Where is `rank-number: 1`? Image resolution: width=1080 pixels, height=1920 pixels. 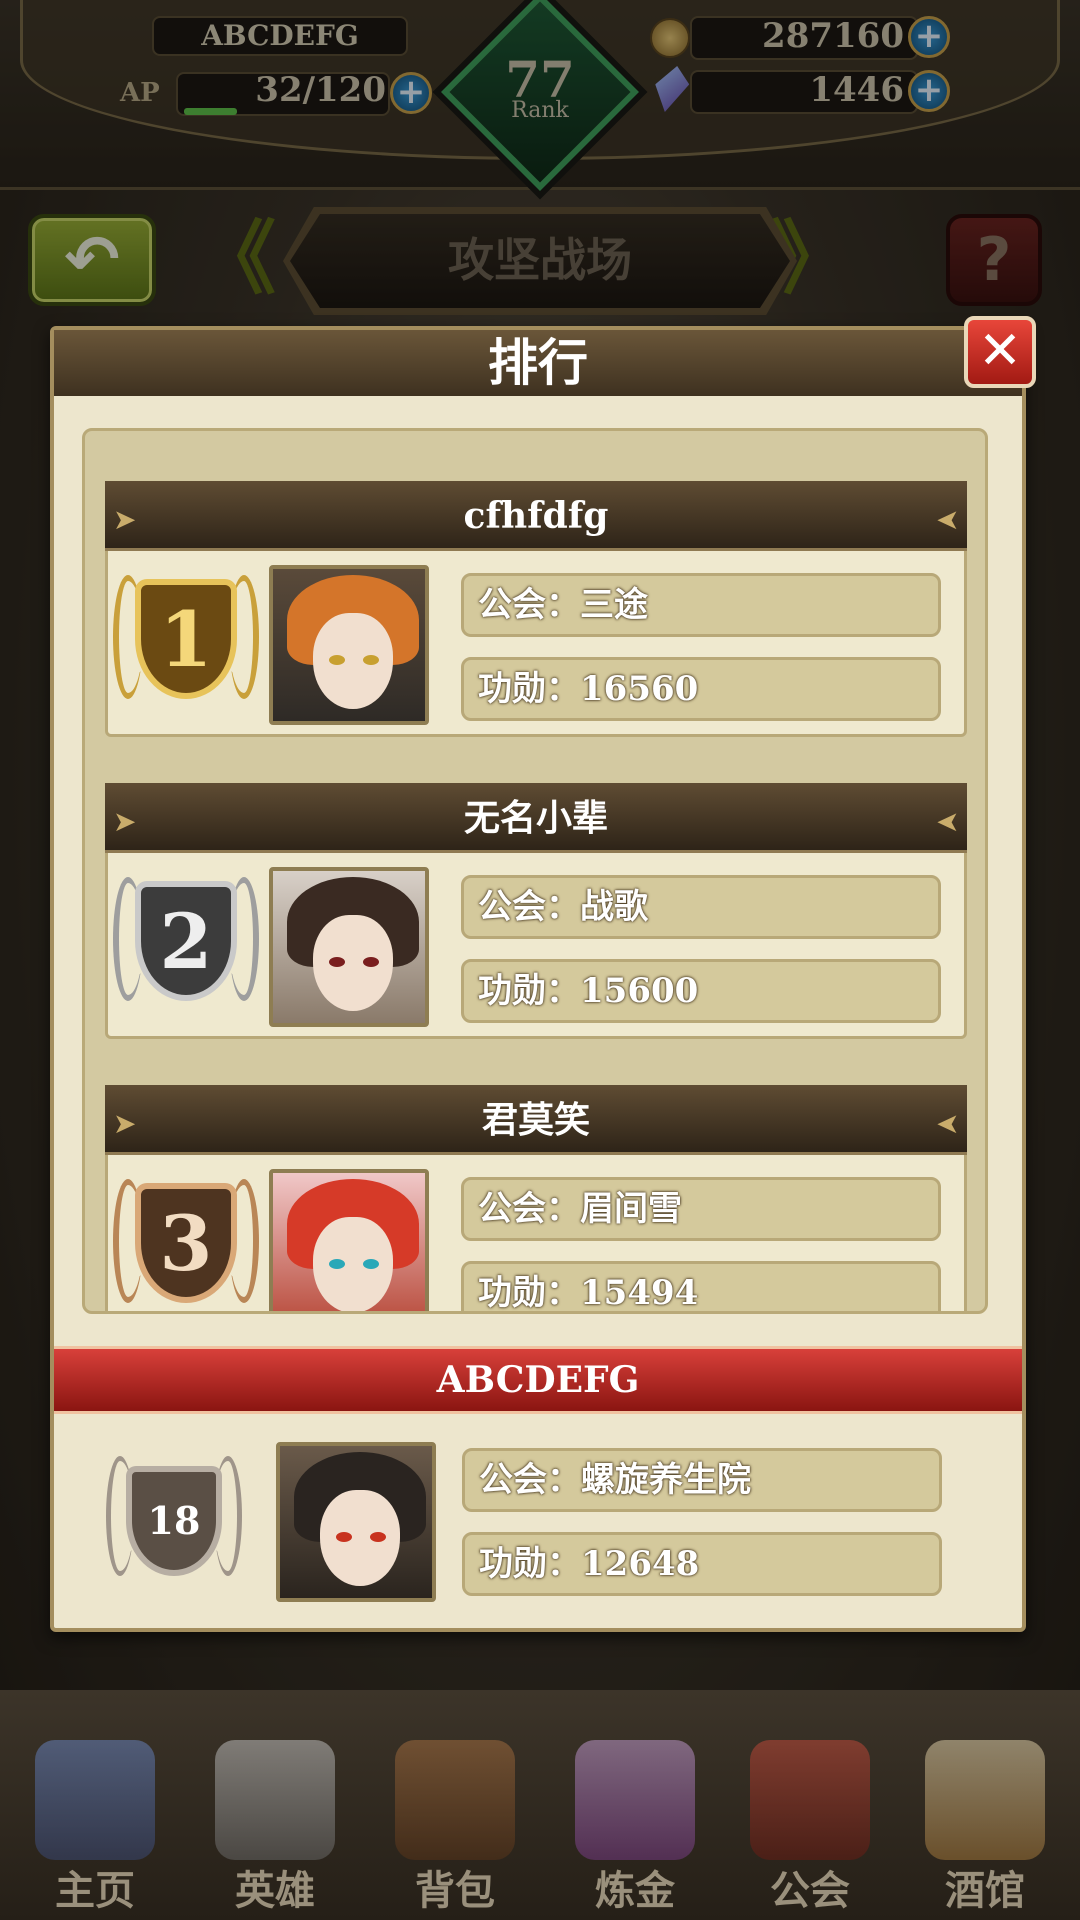
rank-number: 1 is located at coordinates (186, 639).